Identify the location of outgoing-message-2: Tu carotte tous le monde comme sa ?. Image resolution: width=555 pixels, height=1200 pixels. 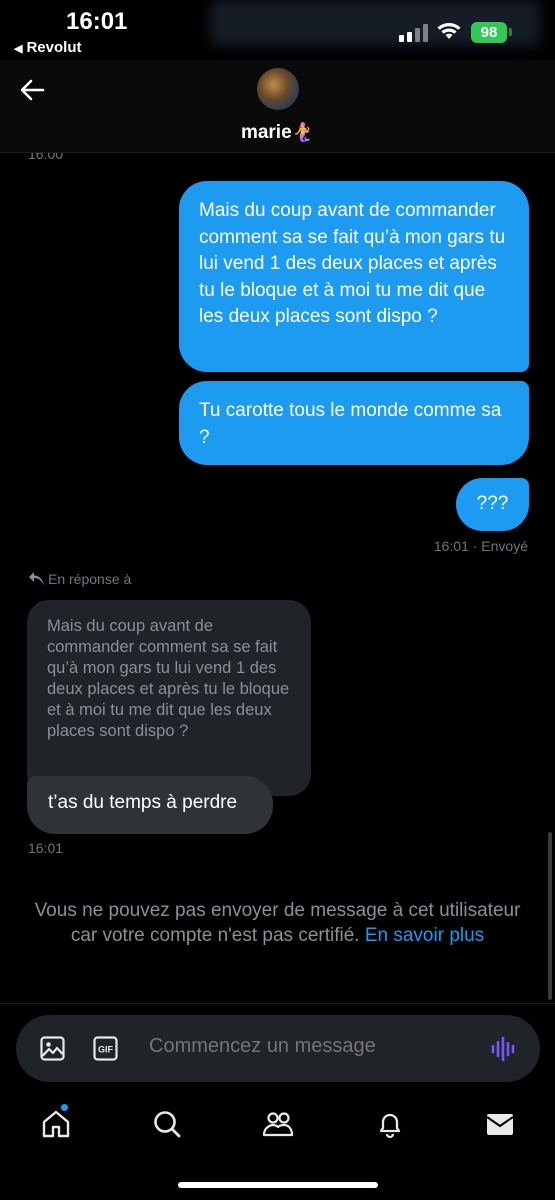
(354, 423).